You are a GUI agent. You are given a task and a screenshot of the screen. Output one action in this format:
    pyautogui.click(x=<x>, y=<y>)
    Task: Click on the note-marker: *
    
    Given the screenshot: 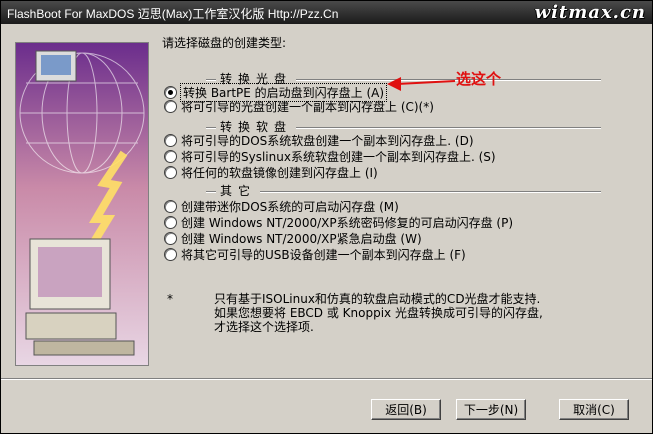 What is the action you would take?
    pyautogui.click(x=170, y=299)
    